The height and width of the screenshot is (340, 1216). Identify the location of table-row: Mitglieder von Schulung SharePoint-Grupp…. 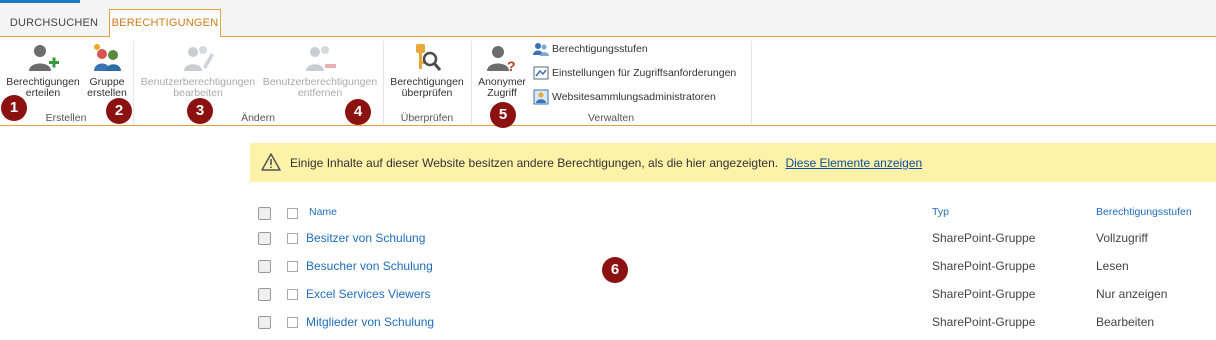
(608, 322).